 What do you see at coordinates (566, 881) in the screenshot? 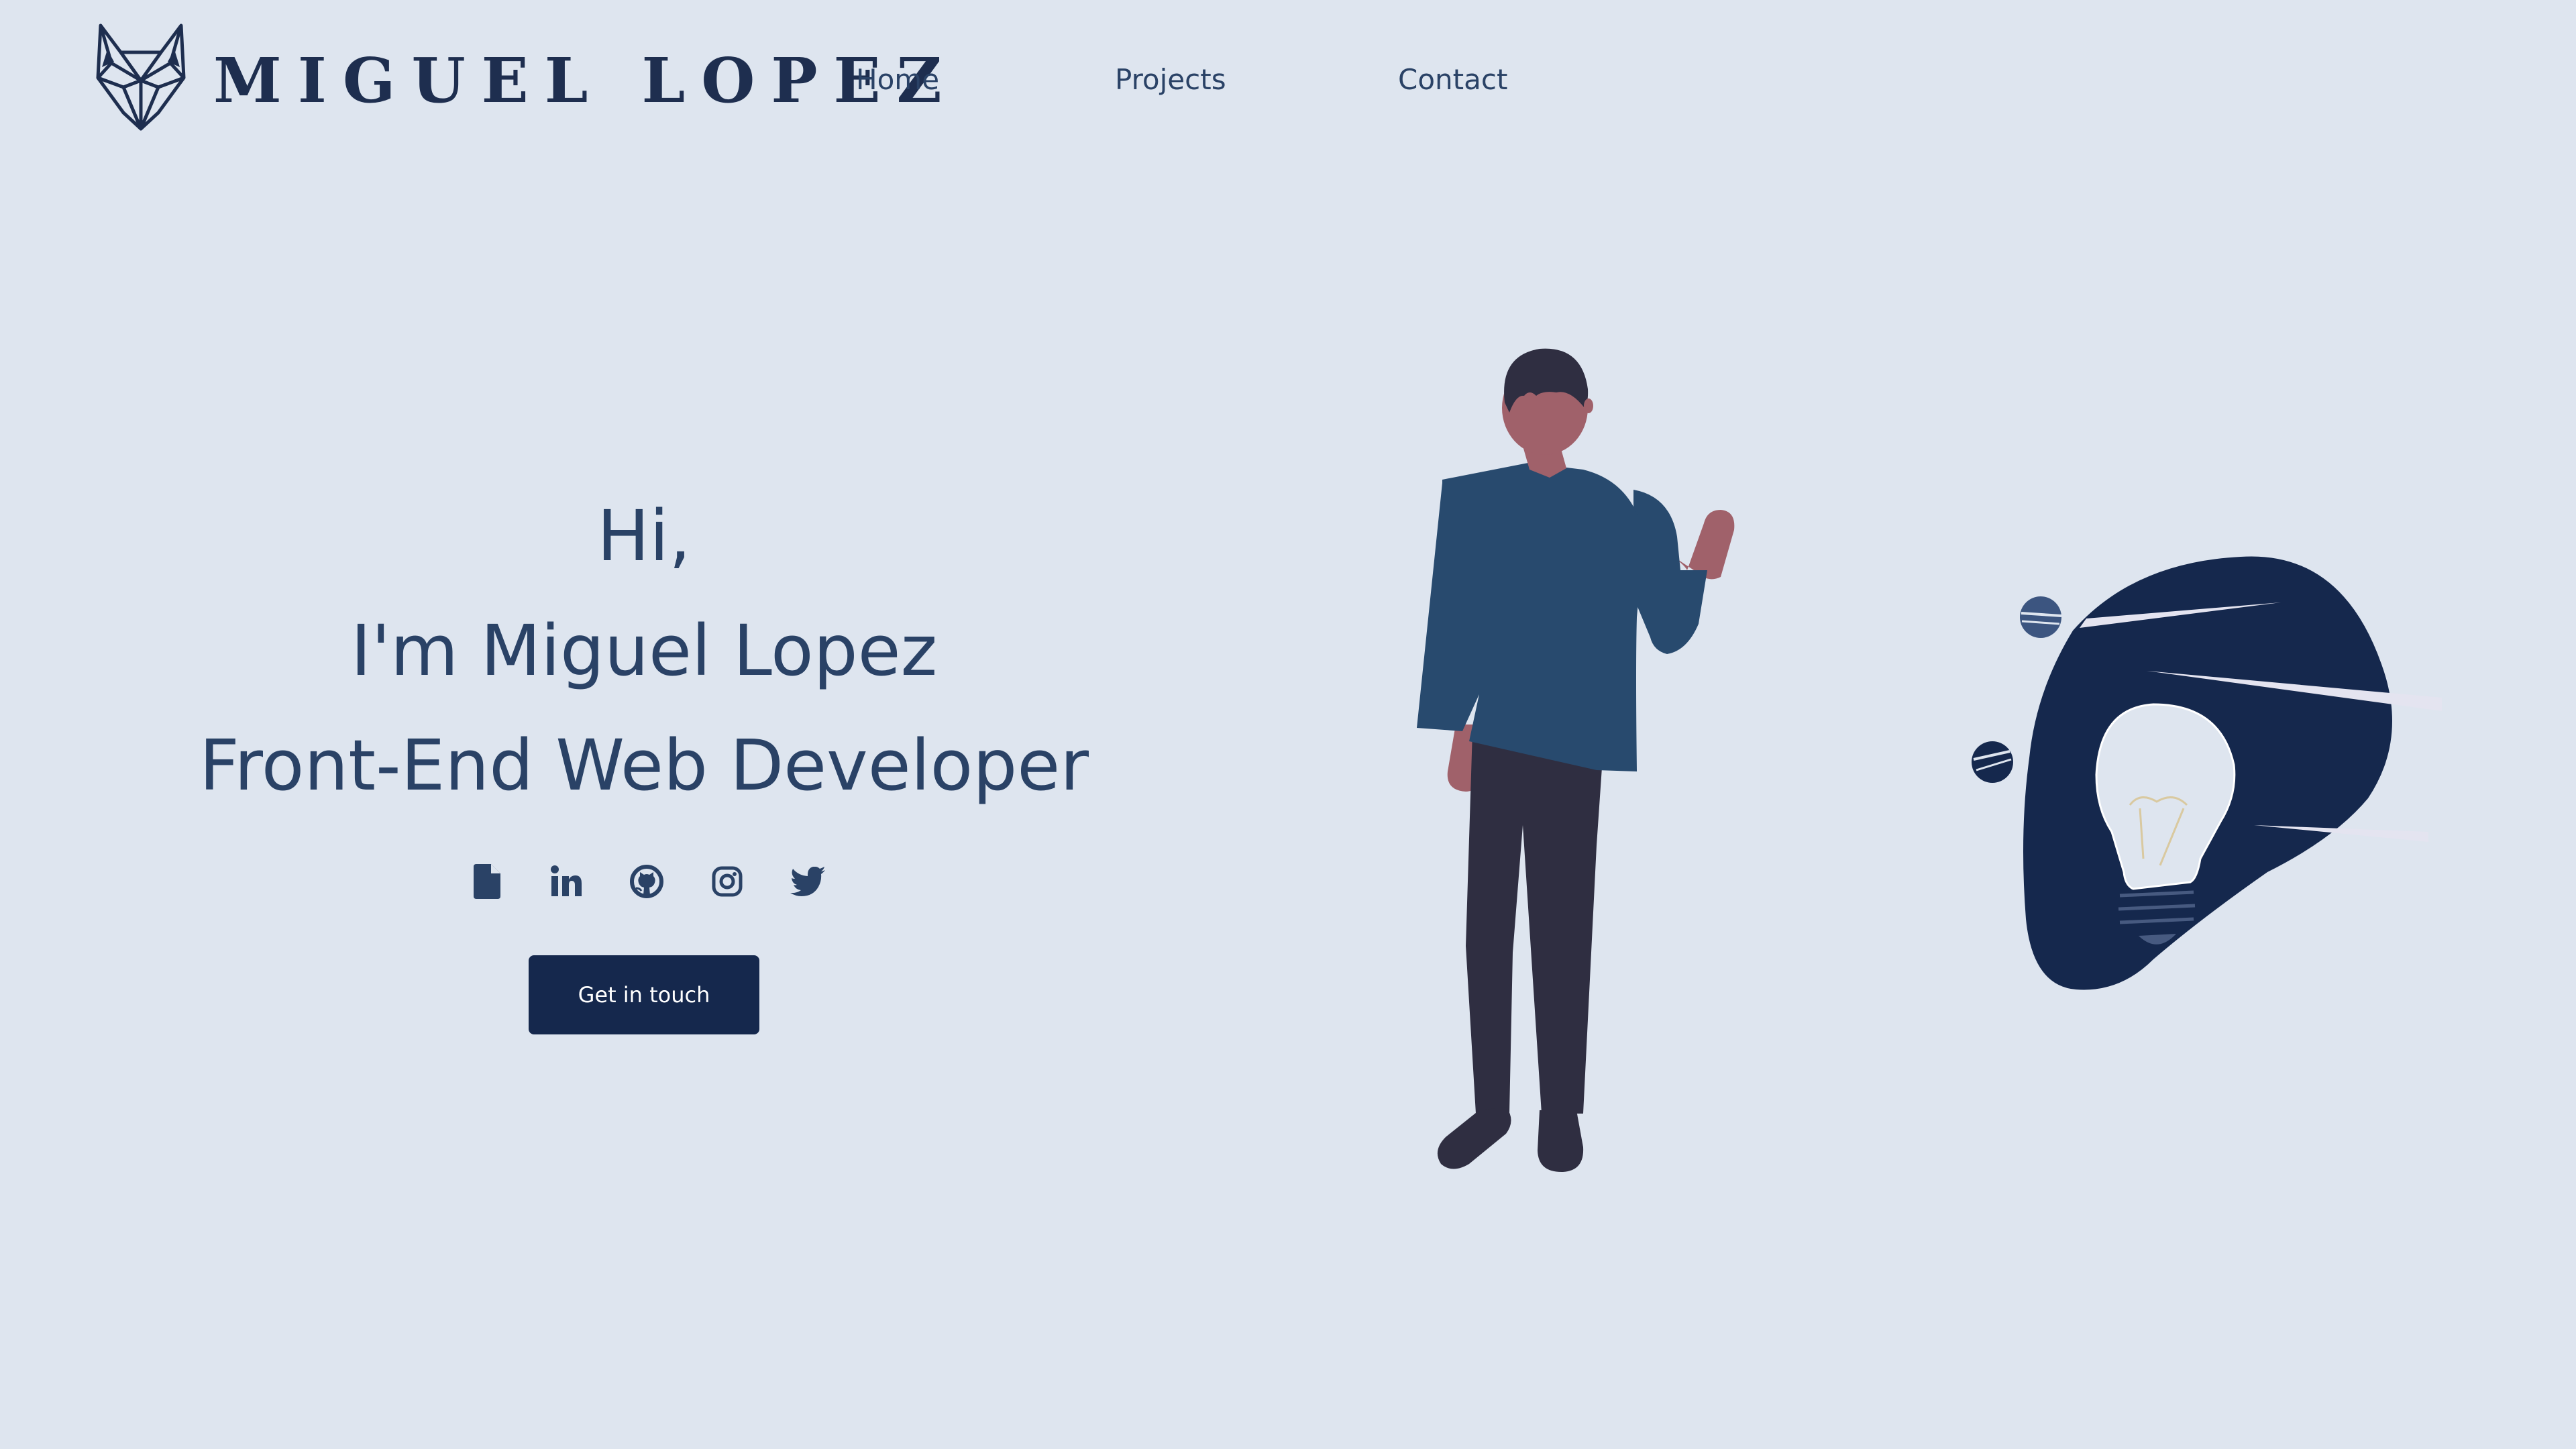
I see `linkedin-icon` at bounding box center [566, 881].